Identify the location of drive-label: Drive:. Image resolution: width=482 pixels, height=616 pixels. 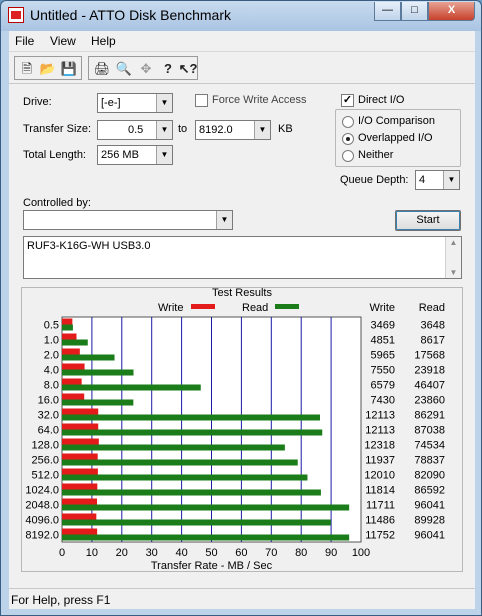
(37, 102).